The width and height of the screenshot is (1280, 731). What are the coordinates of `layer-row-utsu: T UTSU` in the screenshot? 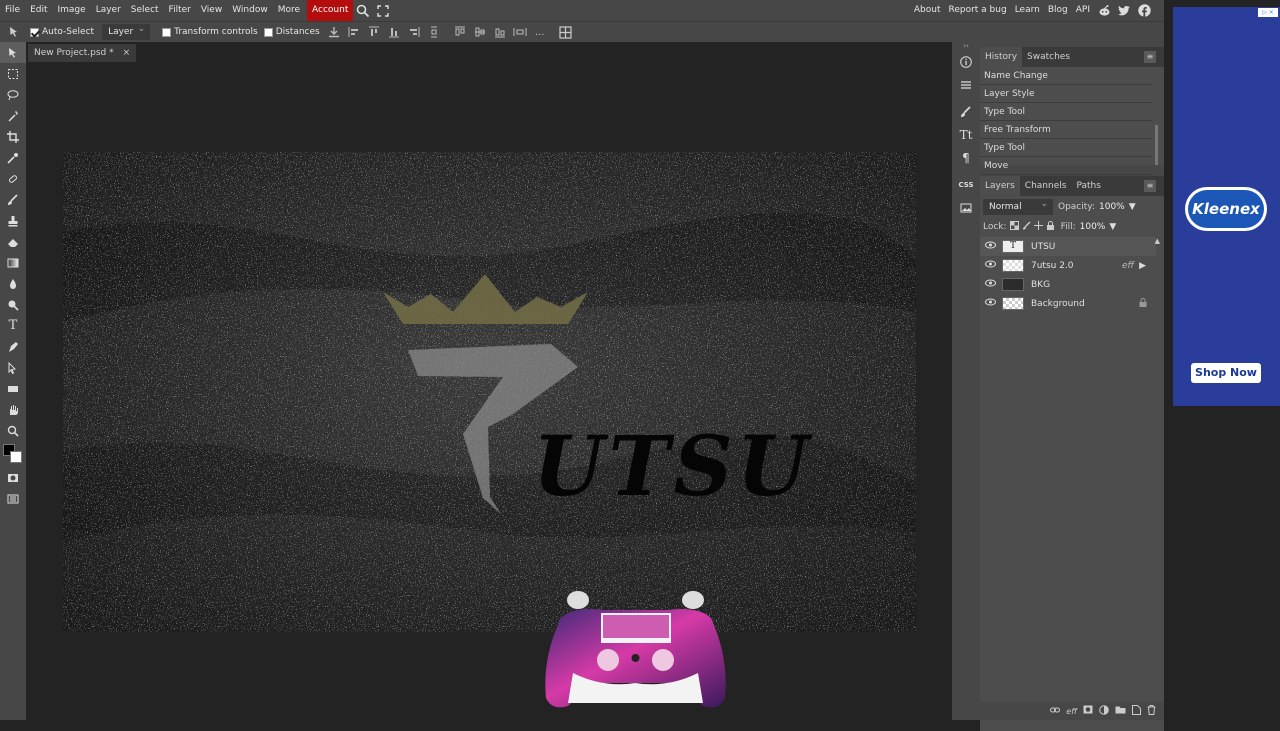 It's located at (1068, 246).